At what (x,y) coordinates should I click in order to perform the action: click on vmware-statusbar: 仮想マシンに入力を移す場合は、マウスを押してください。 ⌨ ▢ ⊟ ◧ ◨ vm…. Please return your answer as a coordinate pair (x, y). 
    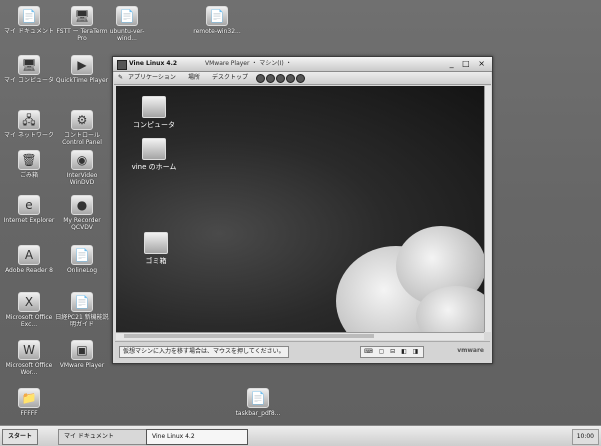
    Looking at the image, I should click on (302, 350).